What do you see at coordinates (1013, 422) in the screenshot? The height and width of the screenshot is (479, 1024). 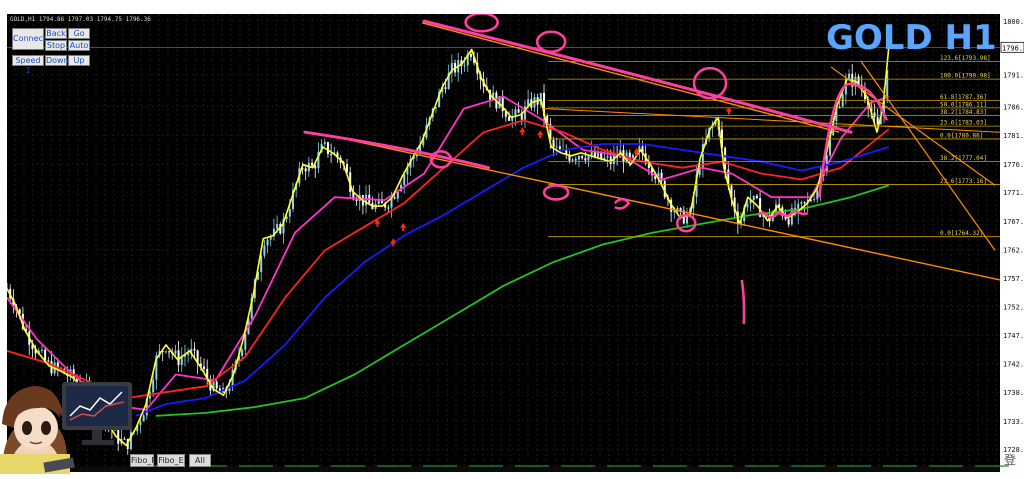 I see `y-tick-label: 1733.15` at bounding box center [1013, 422].